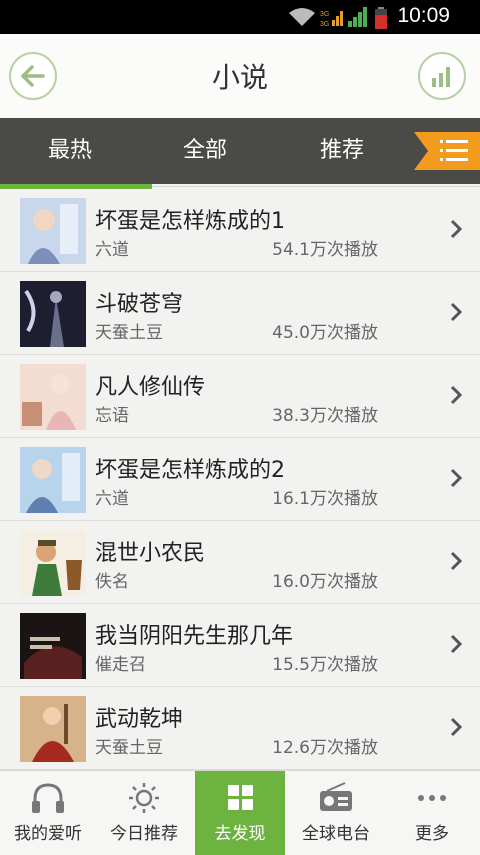 The width and height of the screenshot is (480, 855). I want to click on item-title: 斗破苍穹, so click(139, 304).